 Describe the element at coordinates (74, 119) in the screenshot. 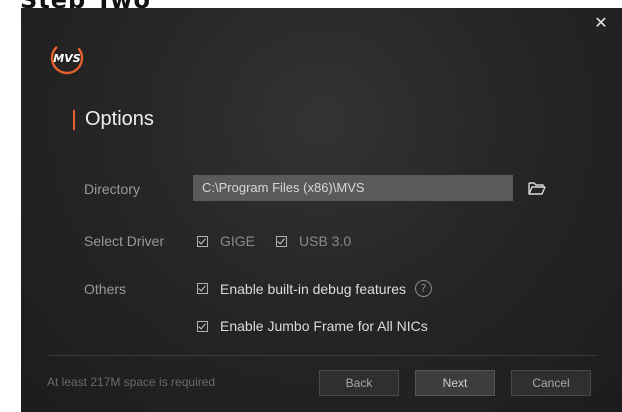

I see `accent-bar` at that location.